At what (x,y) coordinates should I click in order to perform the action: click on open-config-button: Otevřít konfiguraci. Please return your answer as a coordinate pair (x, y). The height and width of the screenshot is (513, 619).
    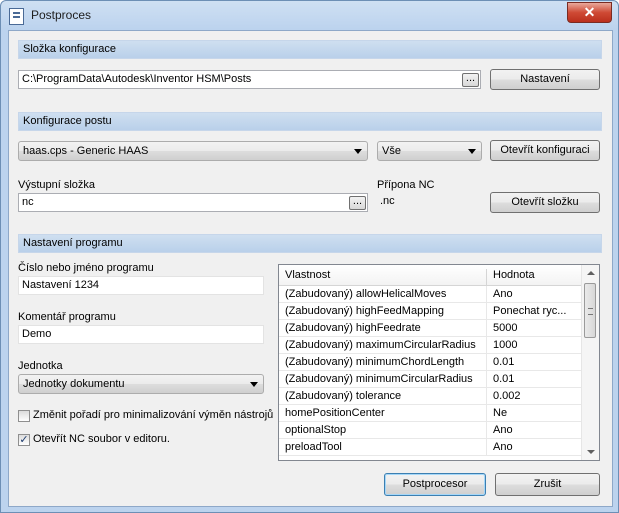
    Looking at the image, I should click on (545, 150).